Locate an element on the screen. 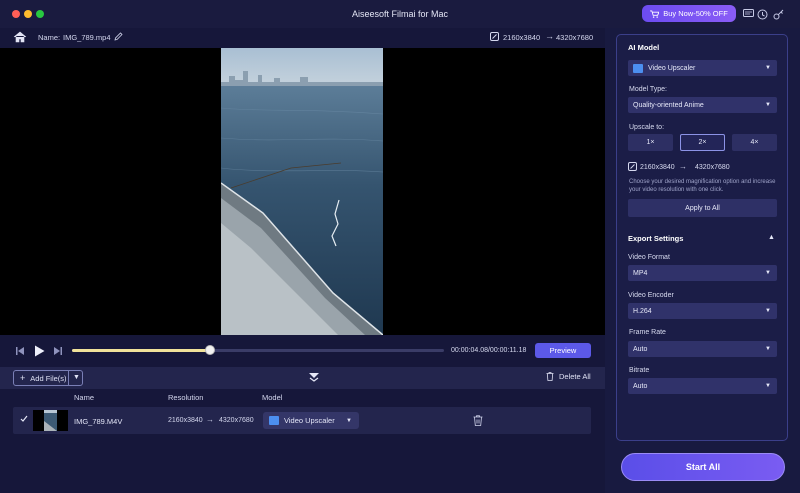 The width and height of the screenshot is (800, 493). apply-to-all-button: Apply to All is located at coordinates (702, 208).